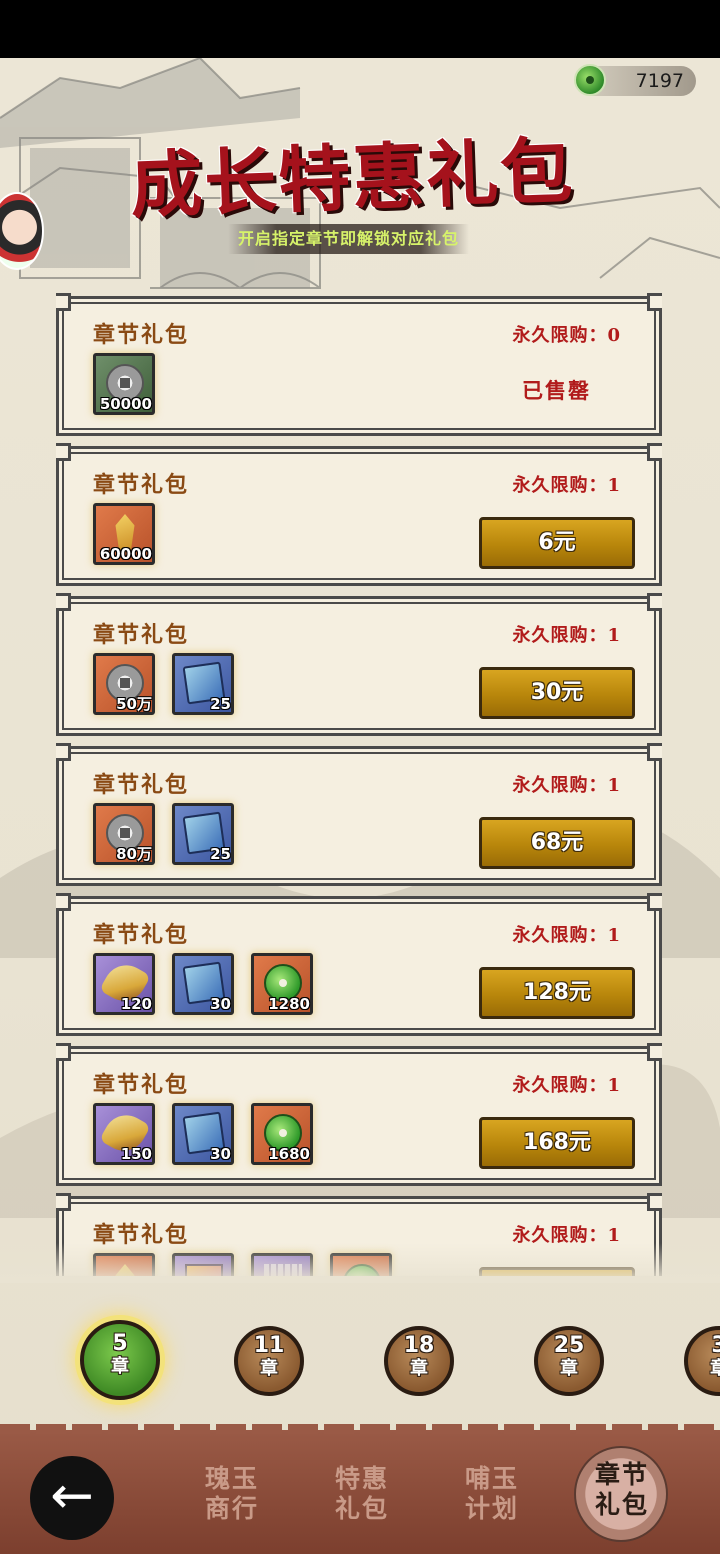 The image size is (720, 1554). I want to click on buy-button: 128元, so click(557, 993).